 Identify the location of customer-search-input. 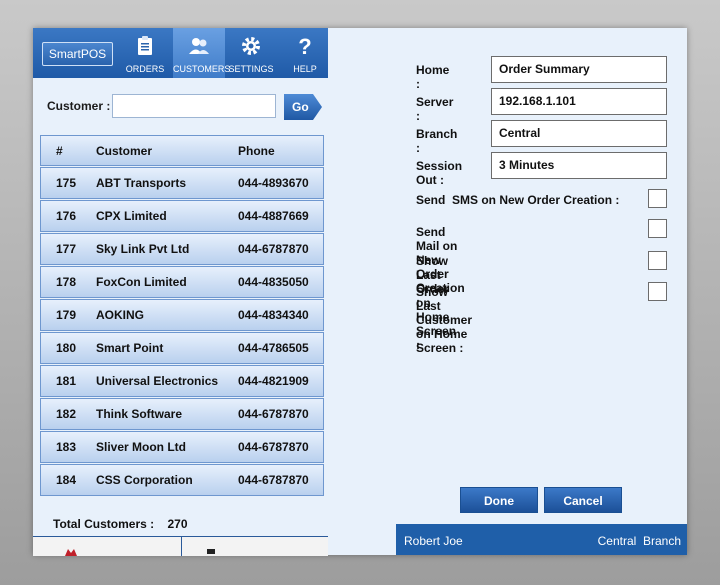
(194, 106).